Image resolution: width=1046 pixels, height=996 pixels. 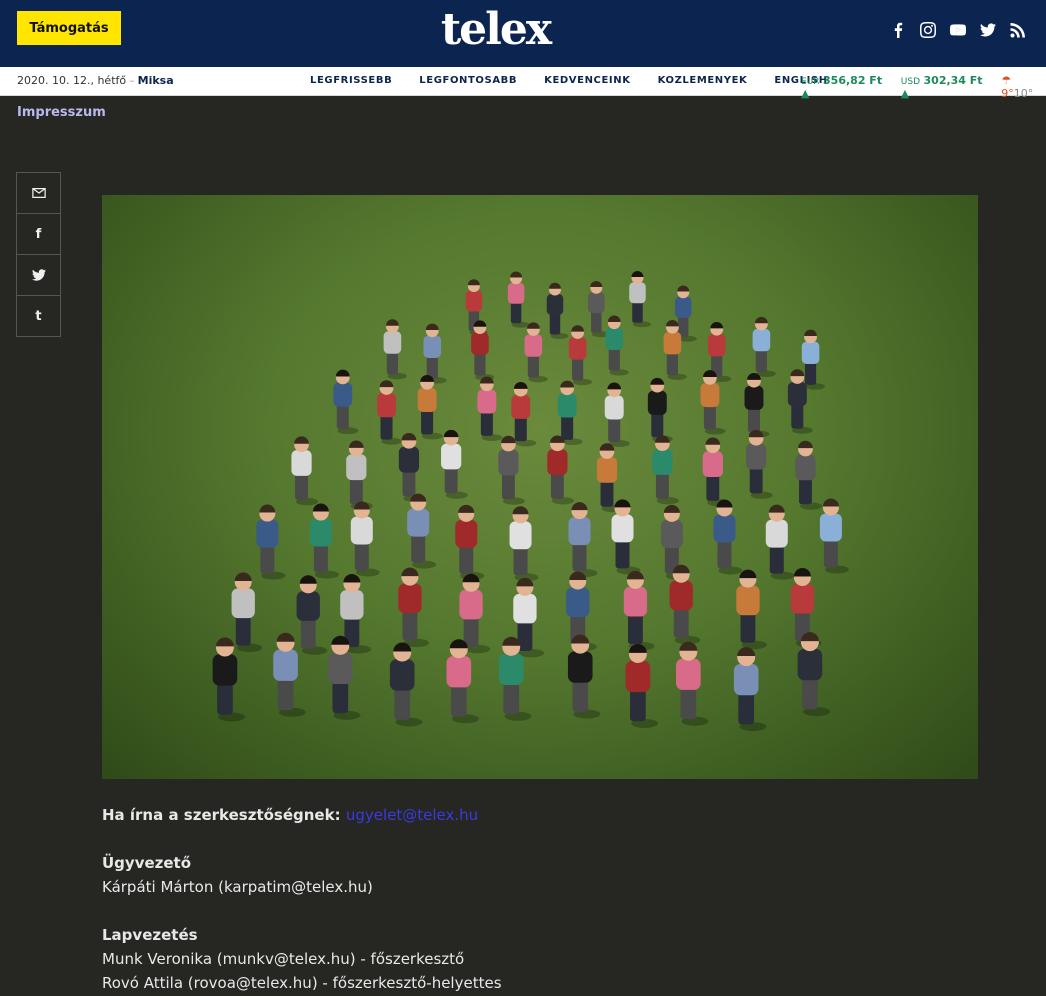 What do you see at coordinates (898, 30) in the screenshot?
I see `facebook-icon` at bounding box center [898, 30].